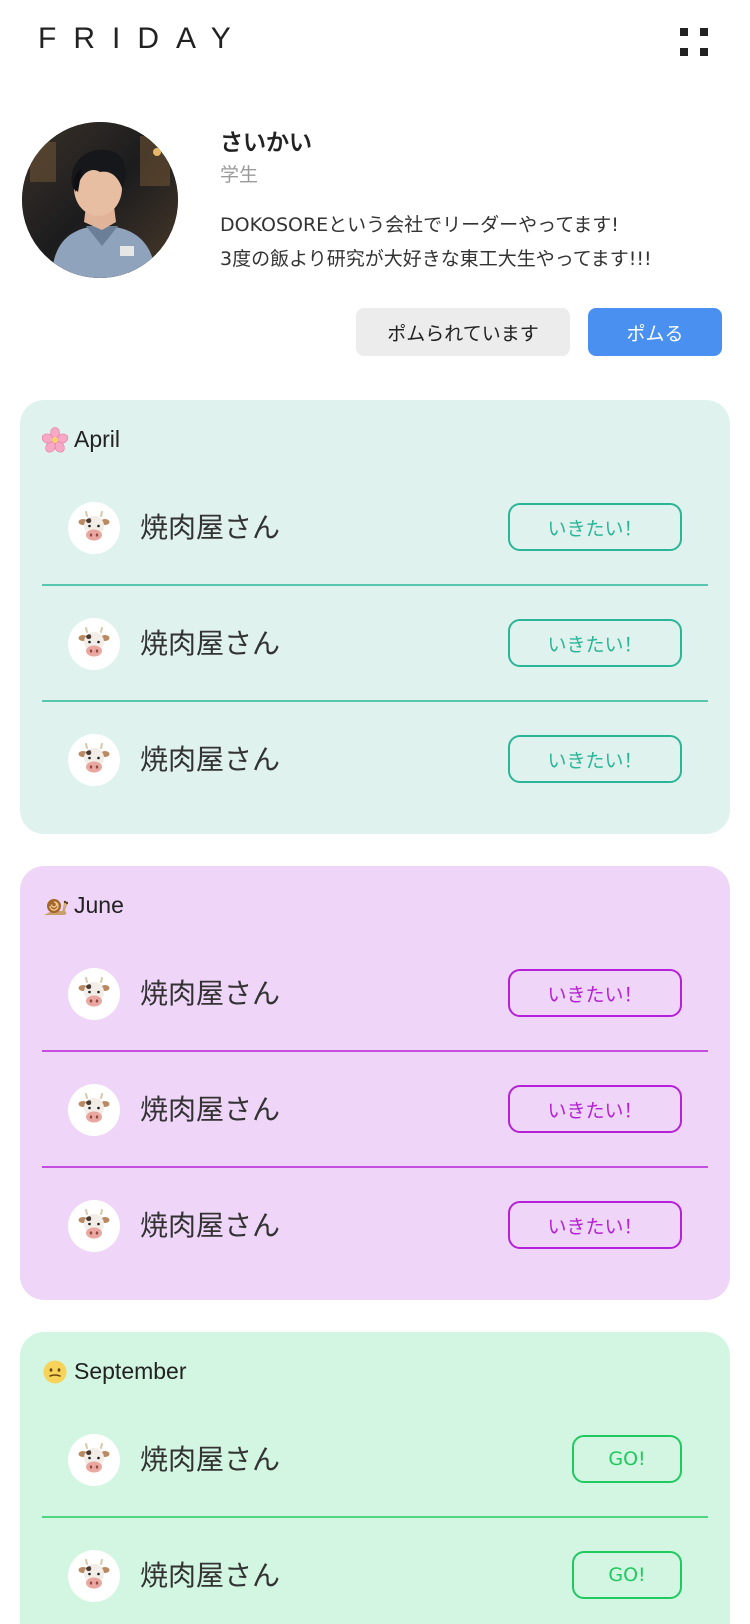 The height and width of the screenshot is (1624, 750). What do you see at coordinates (55, 439) in the screenshot?
I see `cherry-blossom-icon` at bounding box center [55, 439].